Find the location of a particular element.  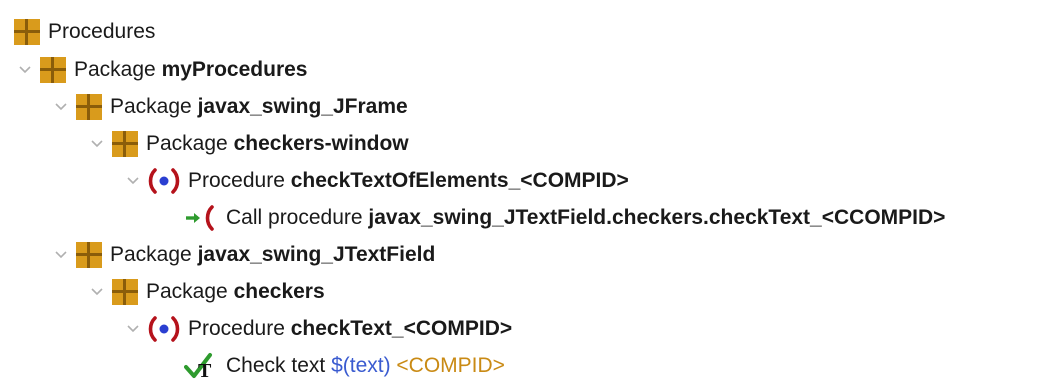

tree-item-procedure-checktext: Procedure checkText_ <COMPID> is located at coordinates (317, 329).